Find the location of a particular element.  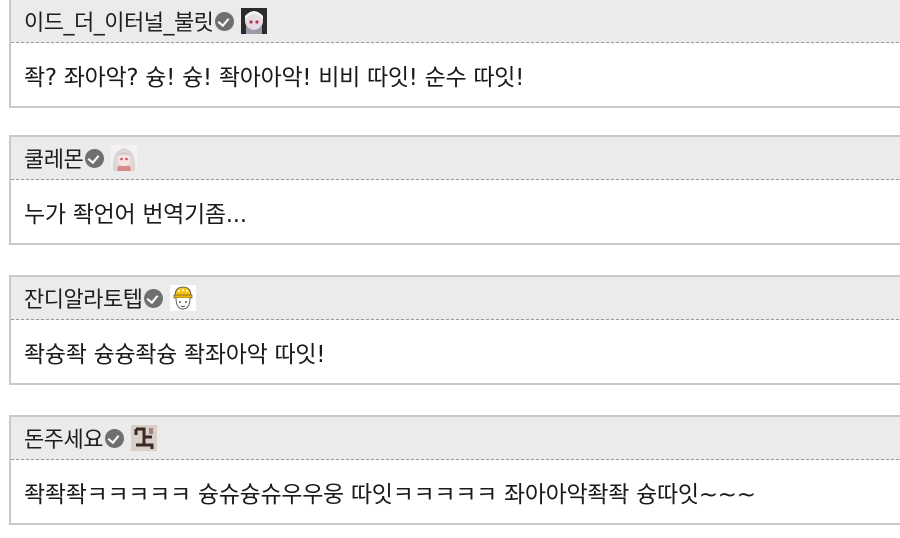

yellow-hat-character-avatar-icon is located at coordinates (183, 298).